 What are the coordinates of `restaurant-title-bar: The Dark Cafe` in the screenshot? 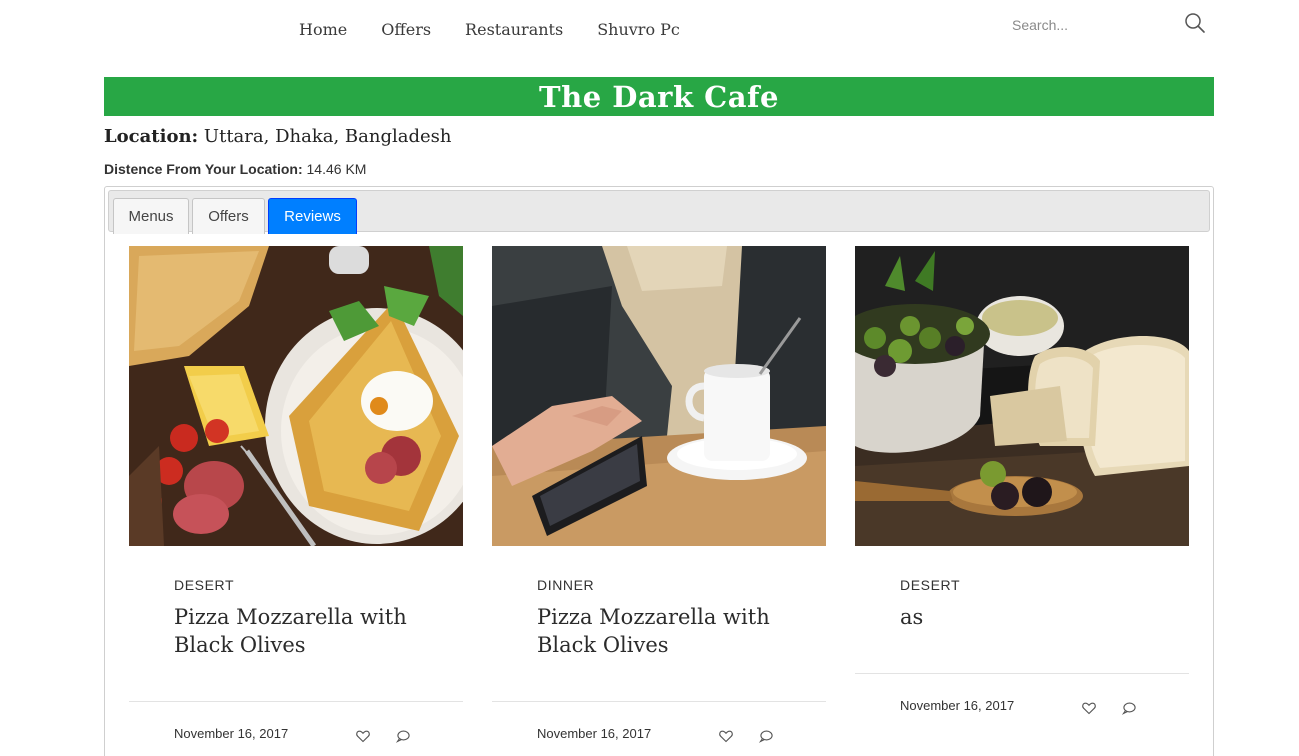 It's located at (659, 96).